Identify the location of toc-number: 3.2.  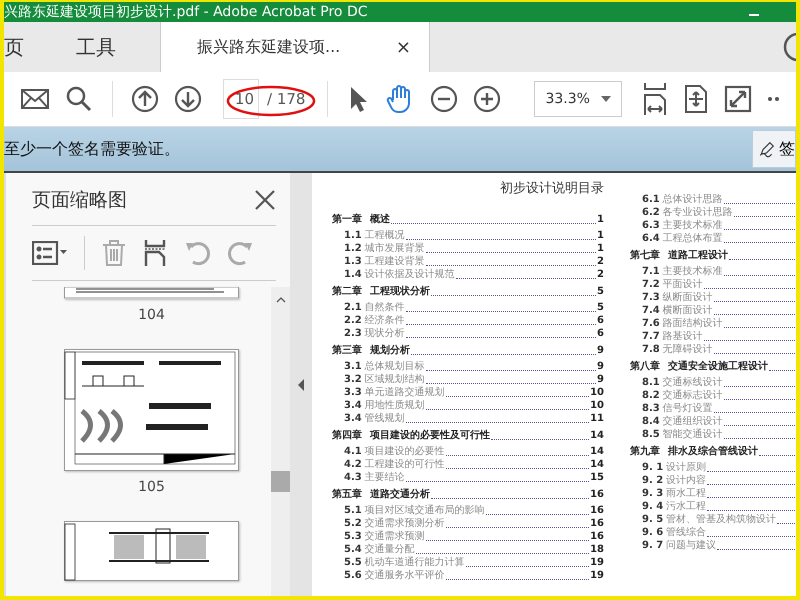
(353, 380).